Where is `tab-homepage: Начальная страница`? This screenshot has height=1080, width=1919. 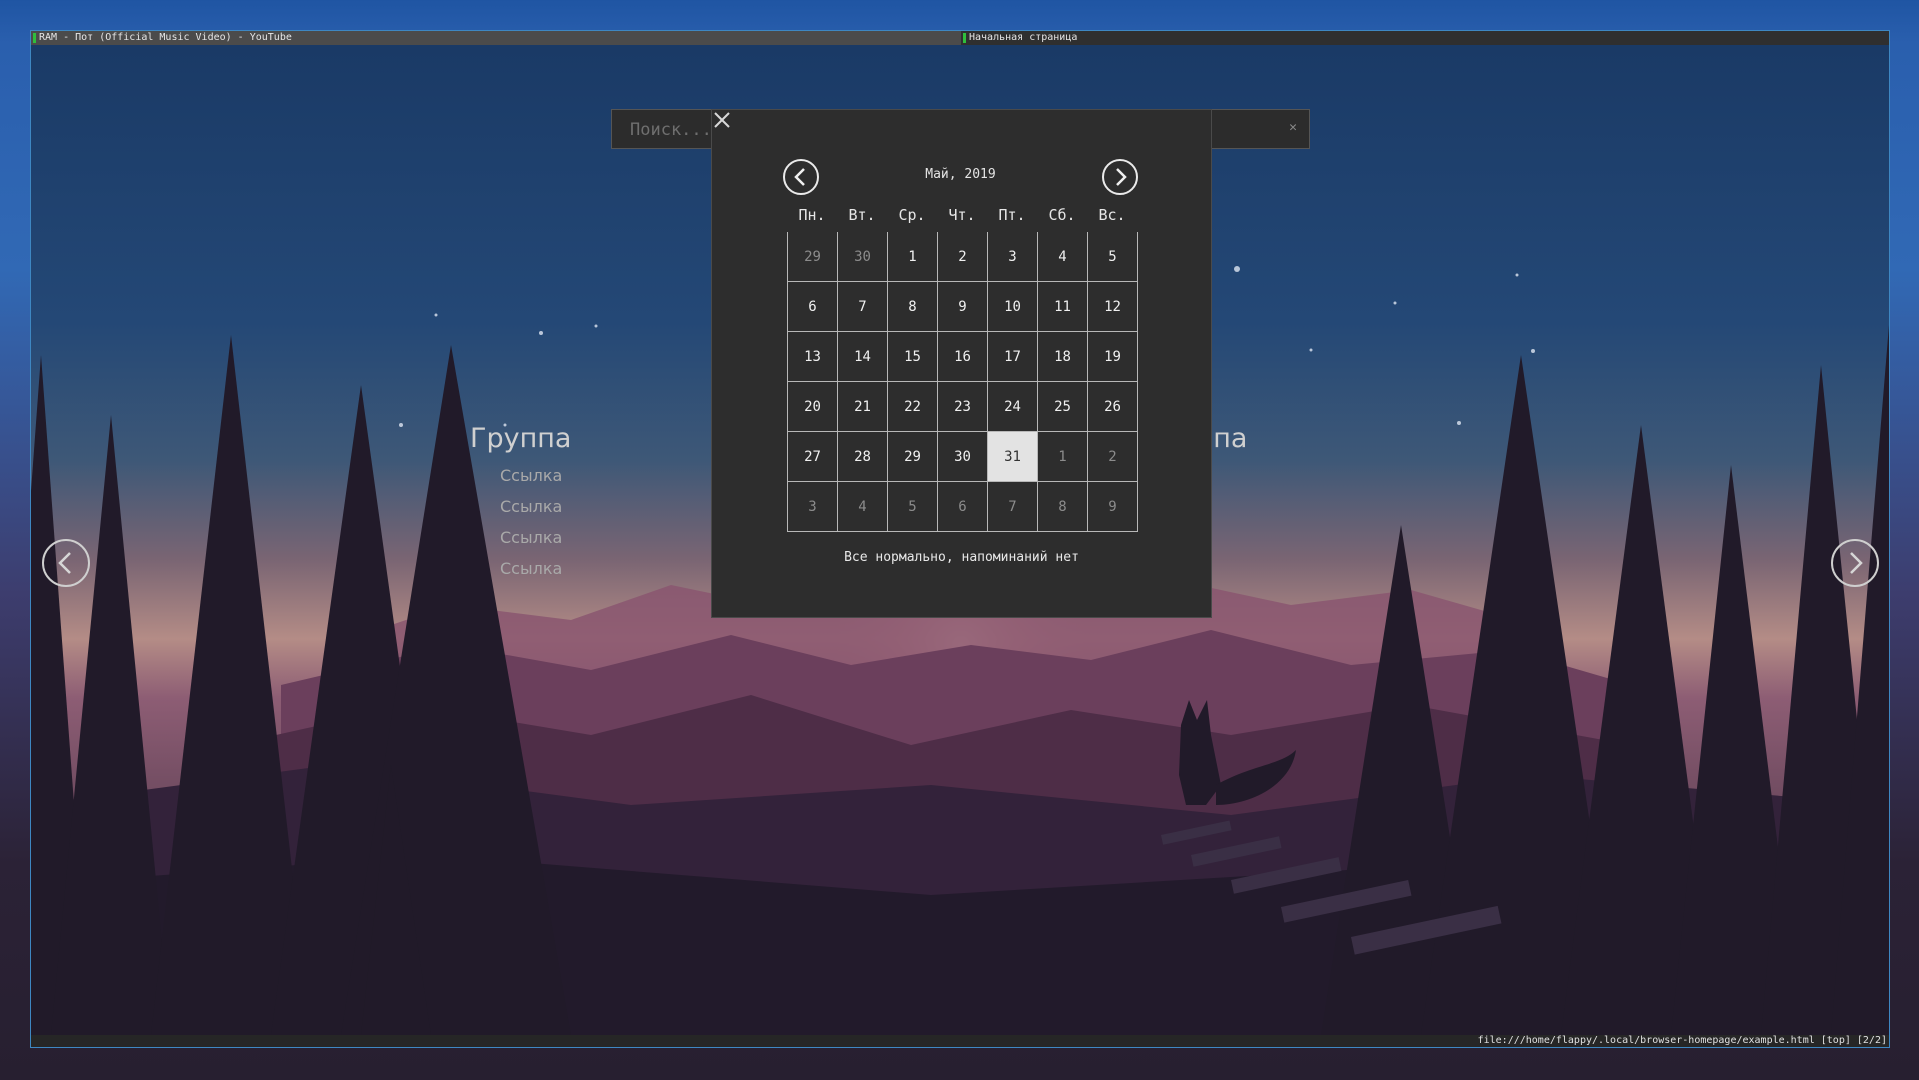
tab-homepage: Начальная страница is located at coordinates (1425, 38).